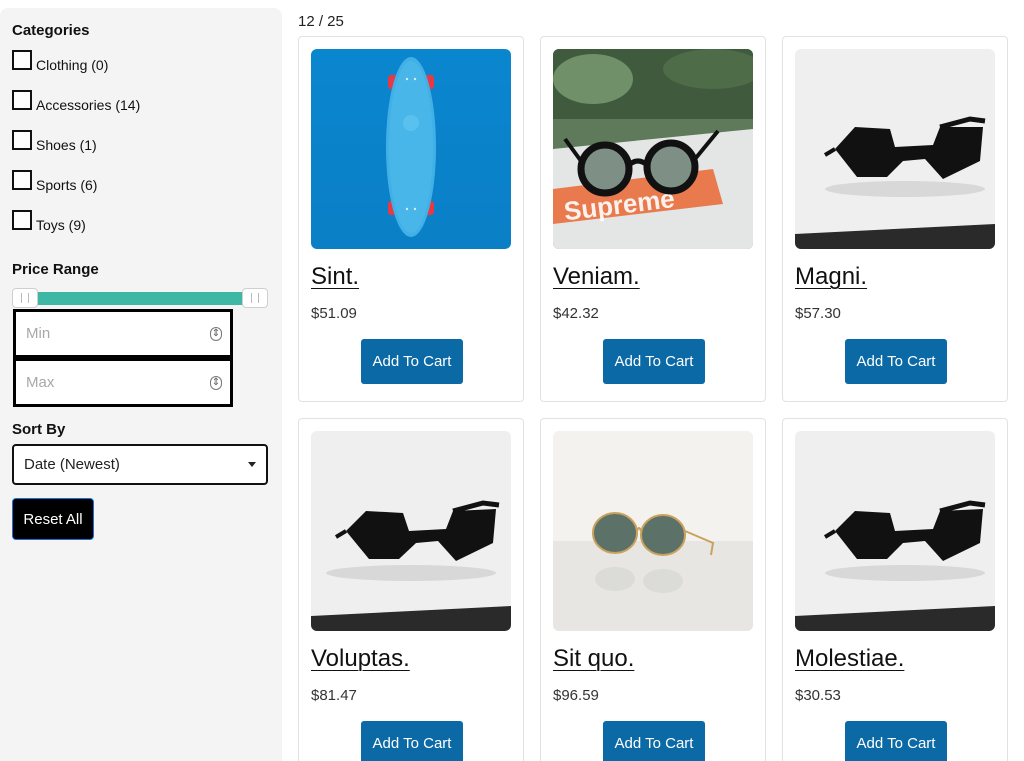 The height and width of the screenshot is (761, 1024). I want to click on category-item-shoes: Shoes (1), so click(141, 145).